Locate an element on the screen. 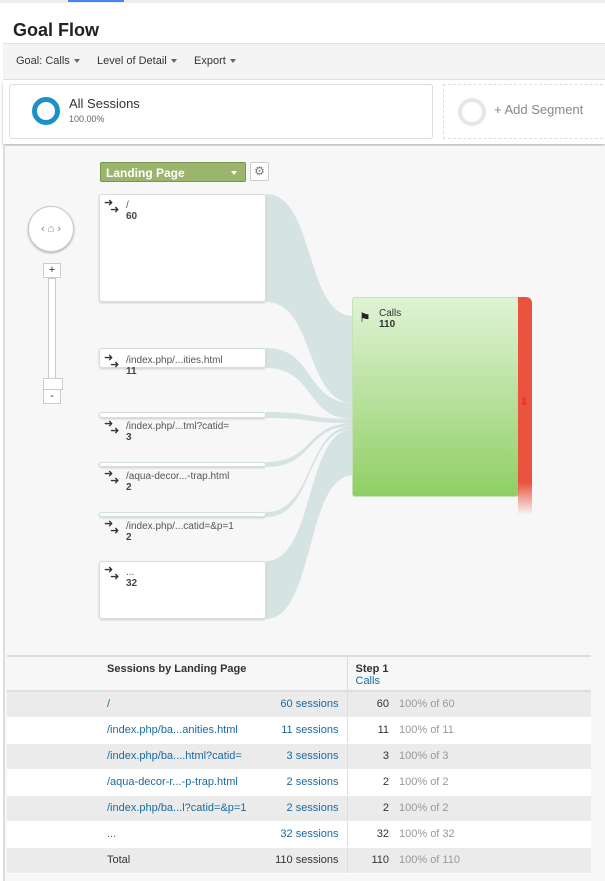  segment-all-sessions: All Sessions 100.00% is located at coordinates (221, 111).